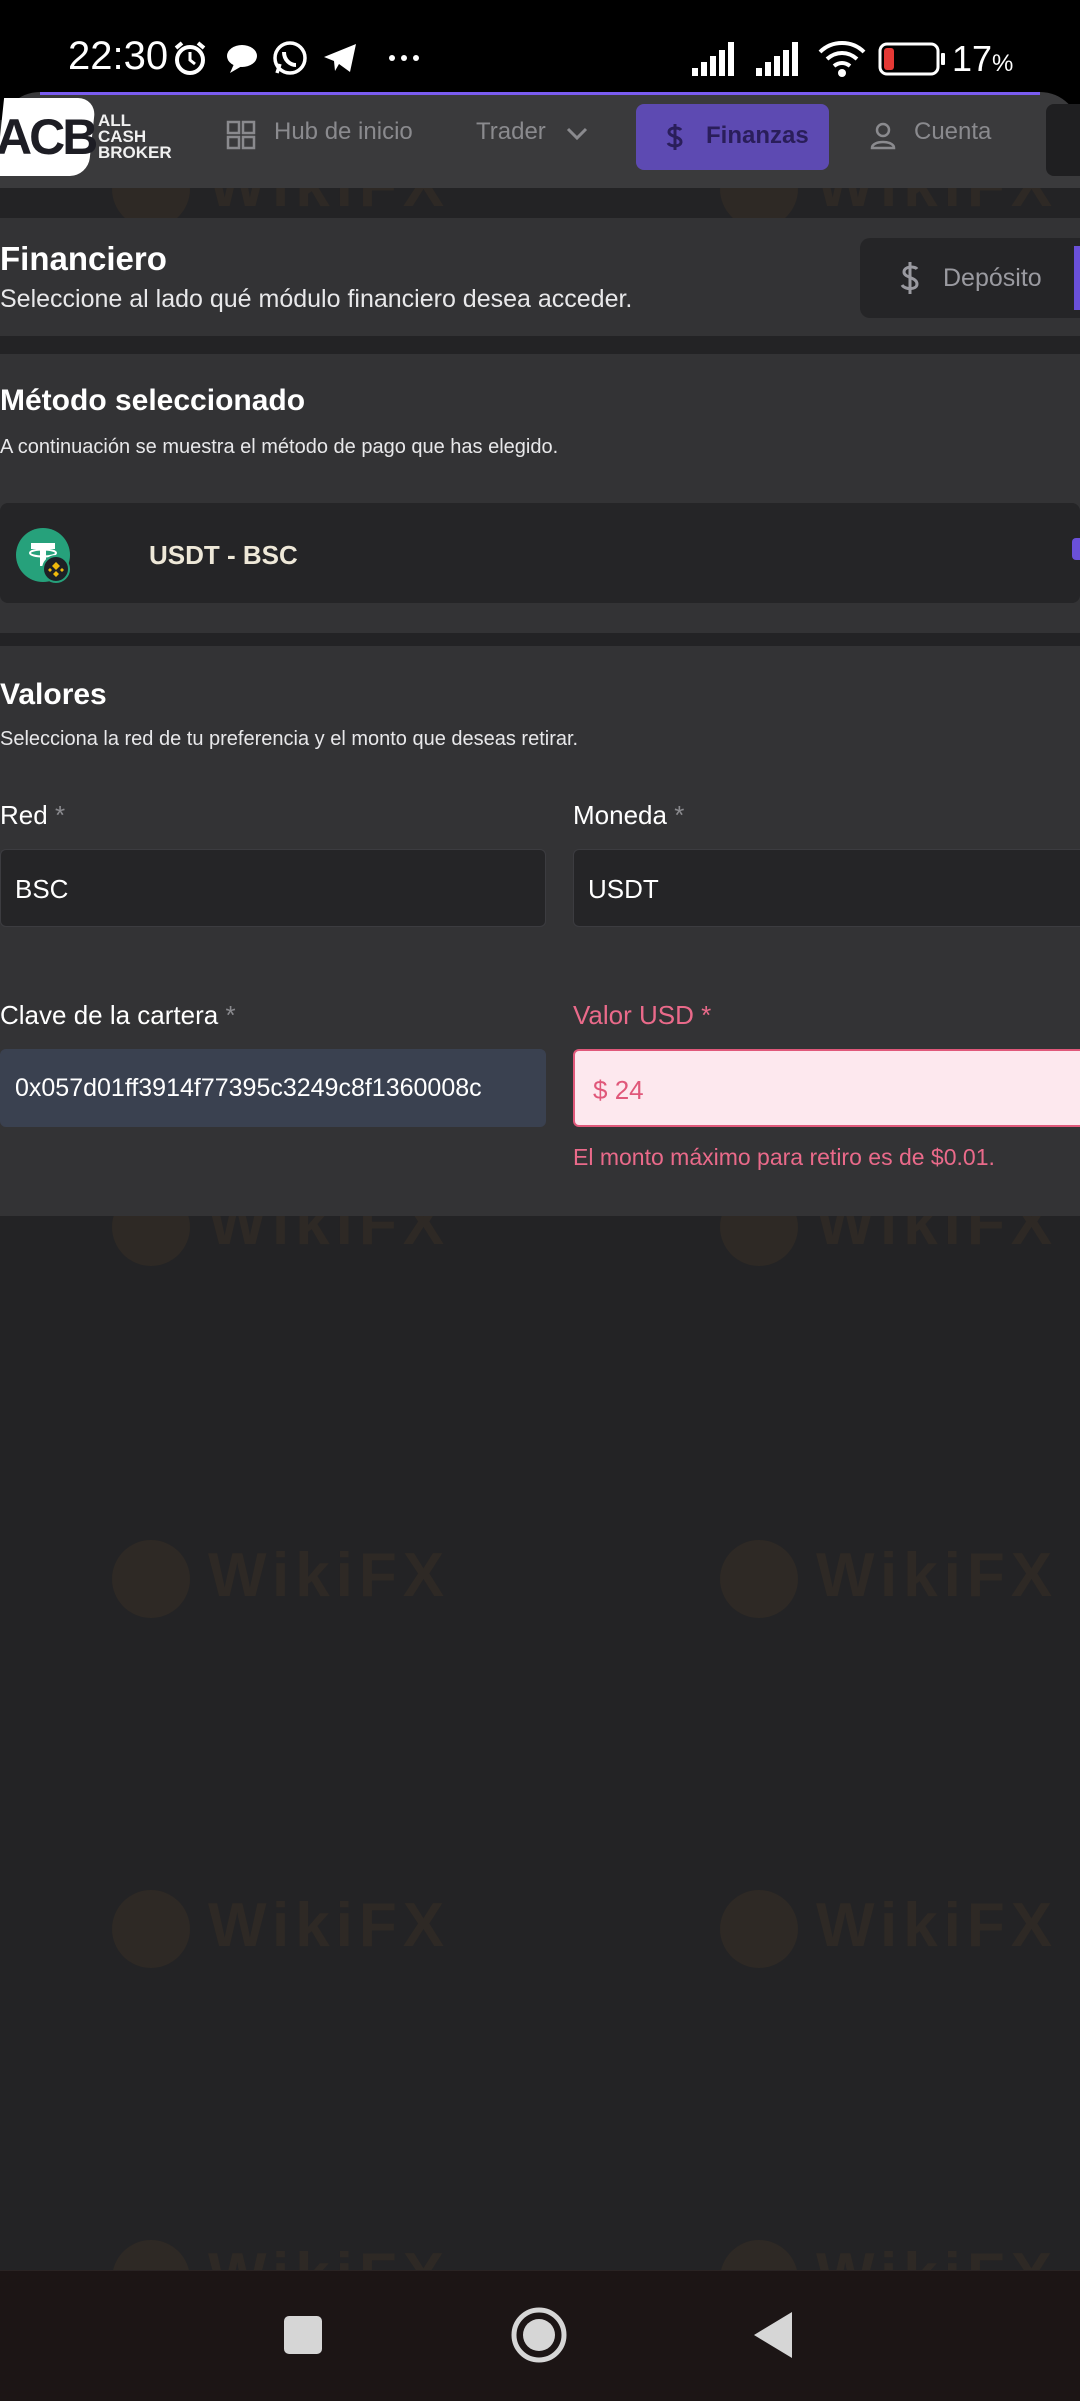 This screenshot has width=1080, height=2401. I want to click on nav-item-trader-label: Trader, so click(511, 131).